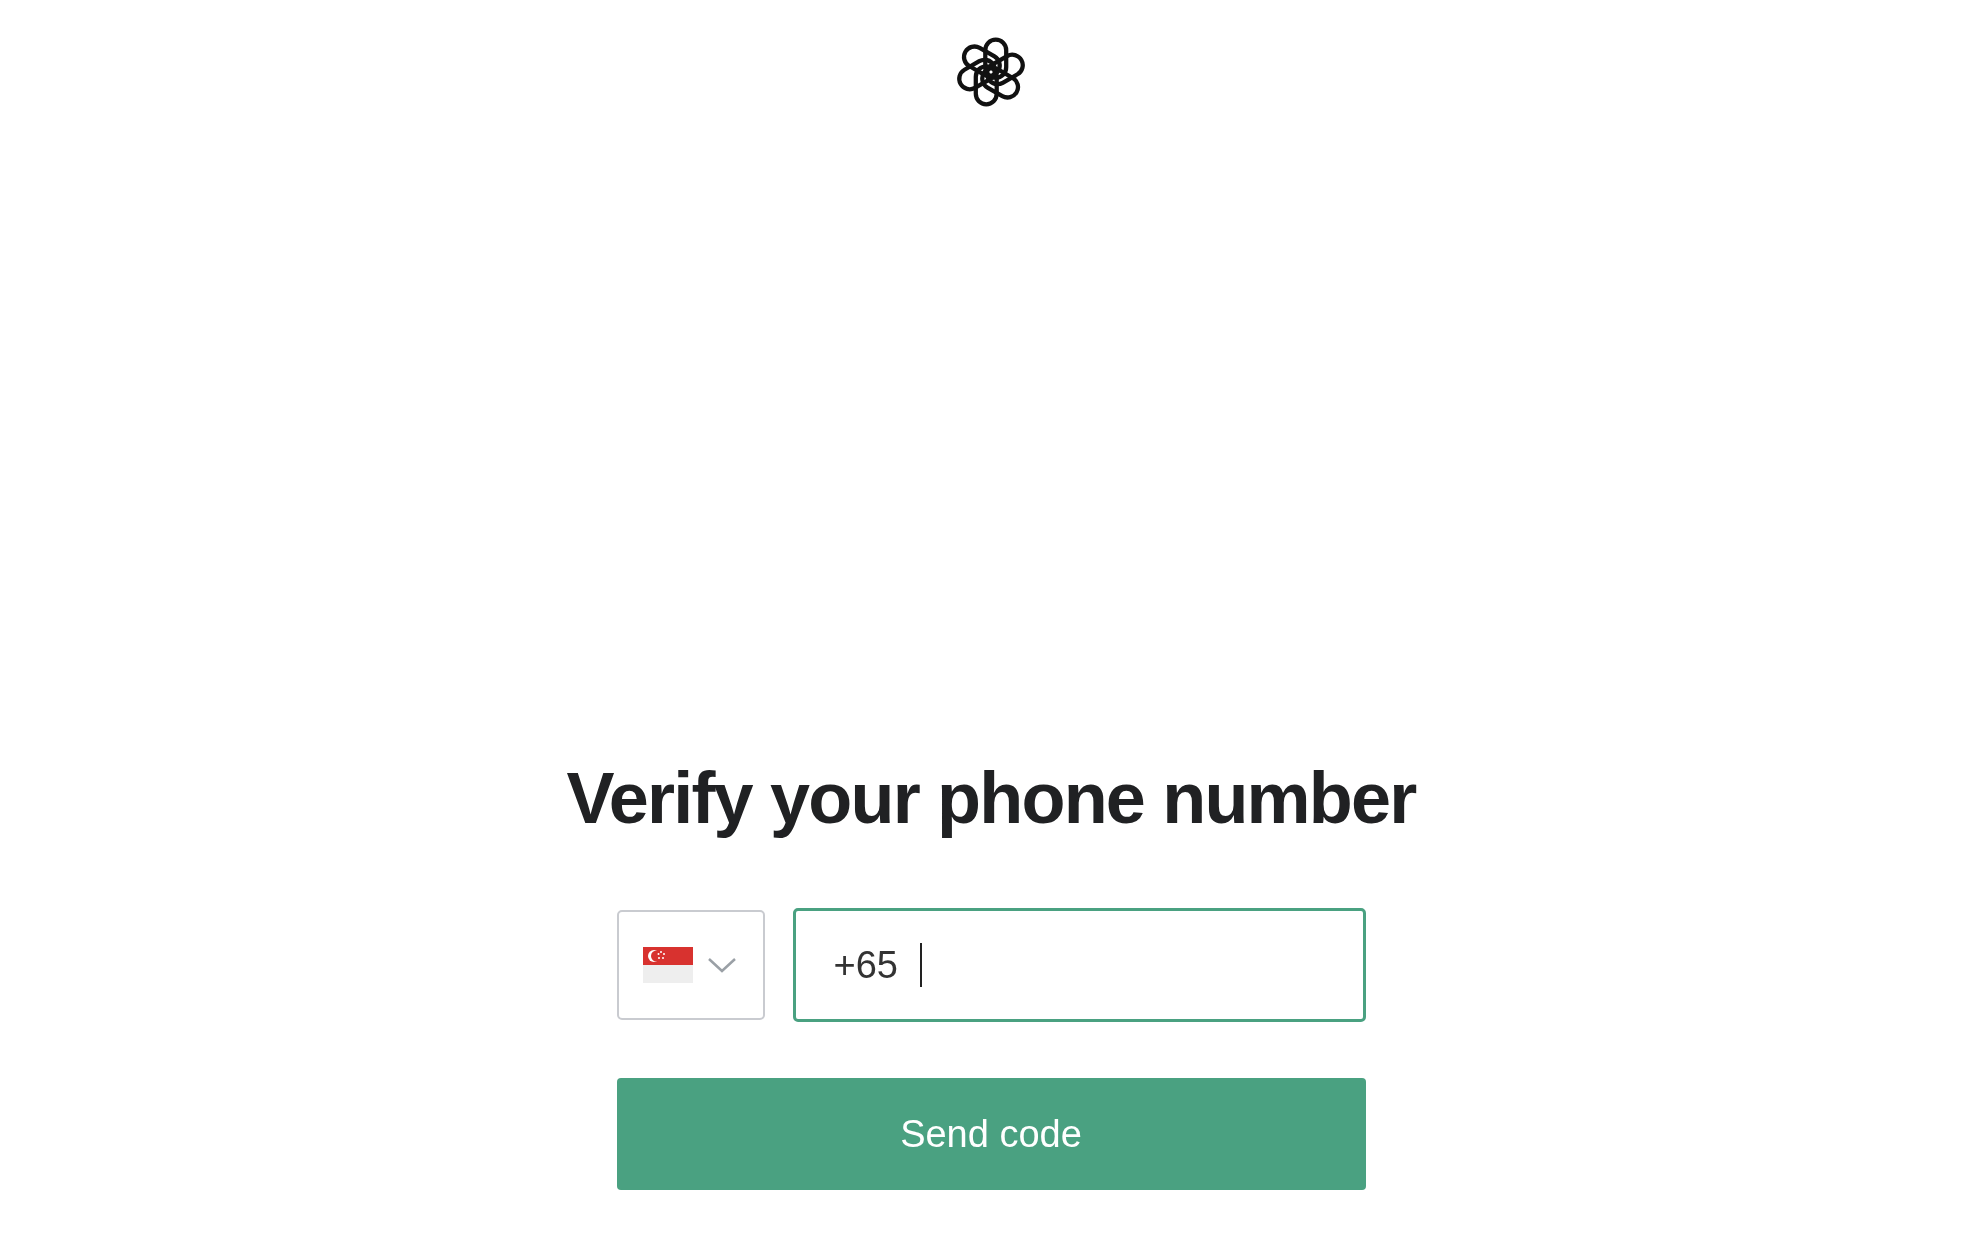  What do you see at coordinates (721, 965) in the screenshot?
I see `chevron-down-icon` at bounding box center [721, 965].